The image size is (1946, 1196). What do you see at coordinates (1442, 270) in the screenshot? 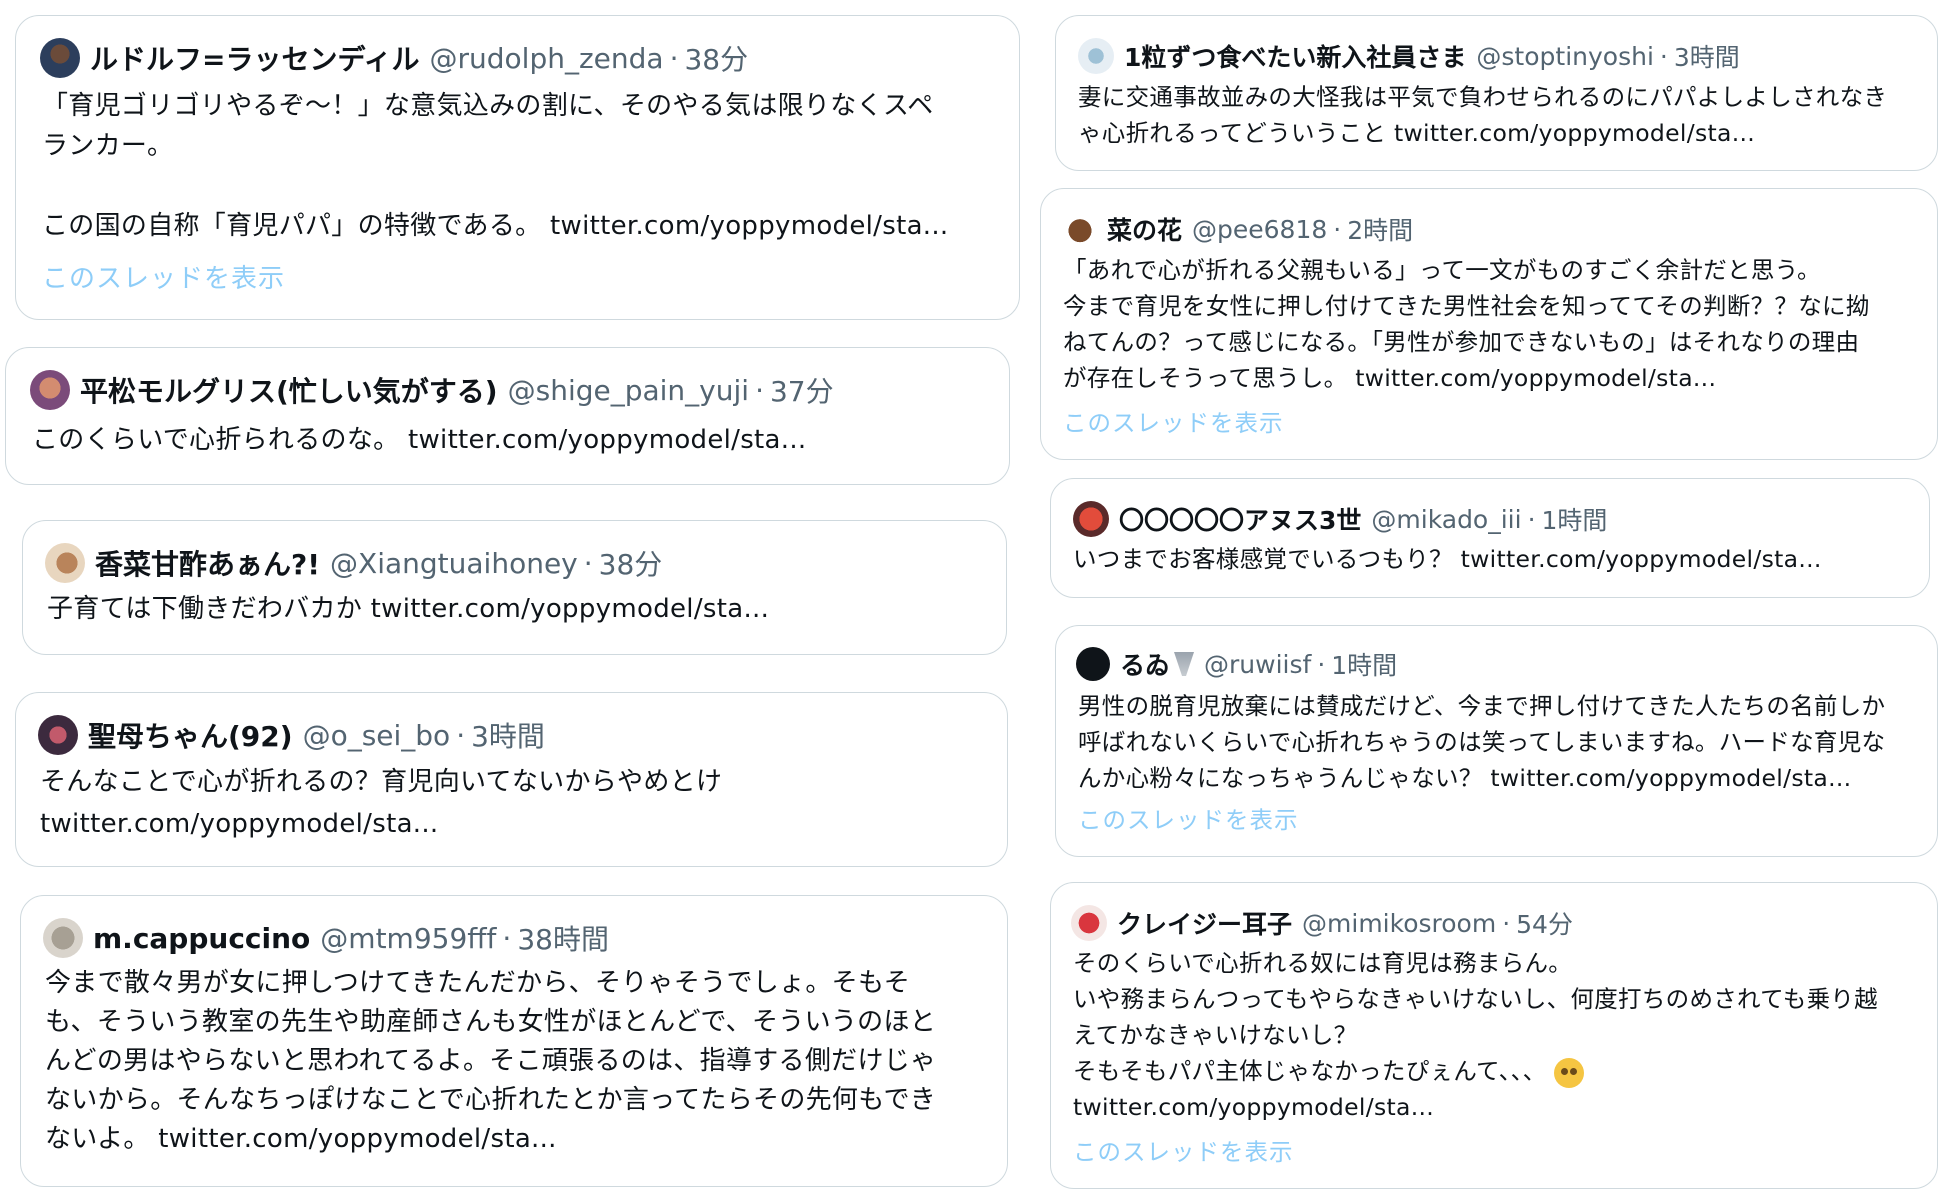
I see `tweet-line: 「あれで心が折れる父親もいる」って一文がものすごく余計だと思う。` at bounding box center [1442, 270].